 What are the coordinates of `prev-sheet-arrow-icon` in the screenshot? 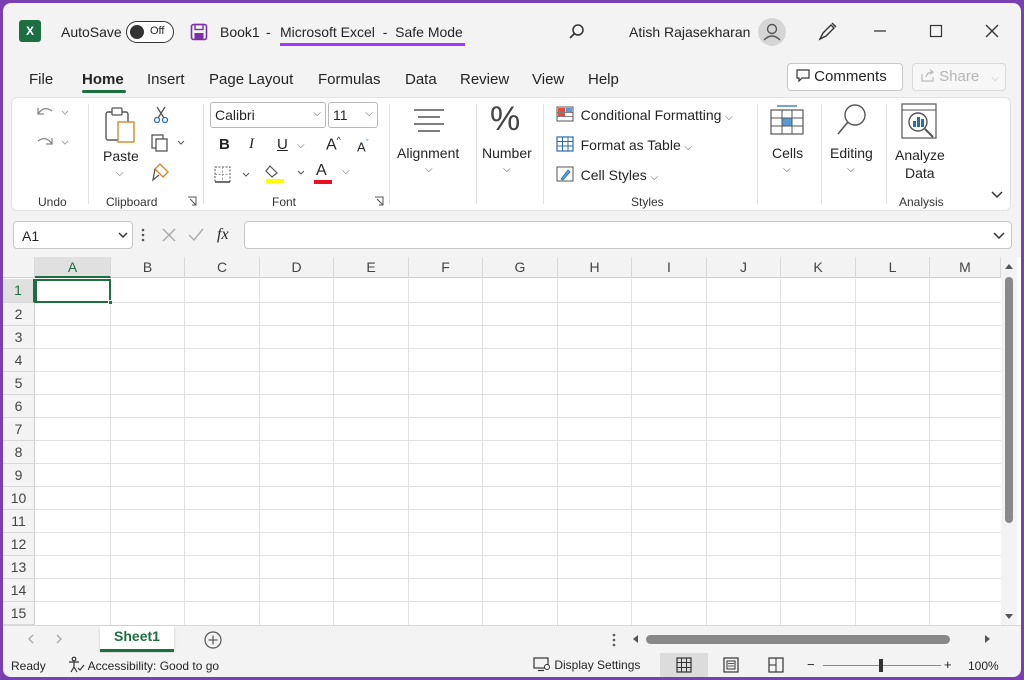 It's located at (31, 639).